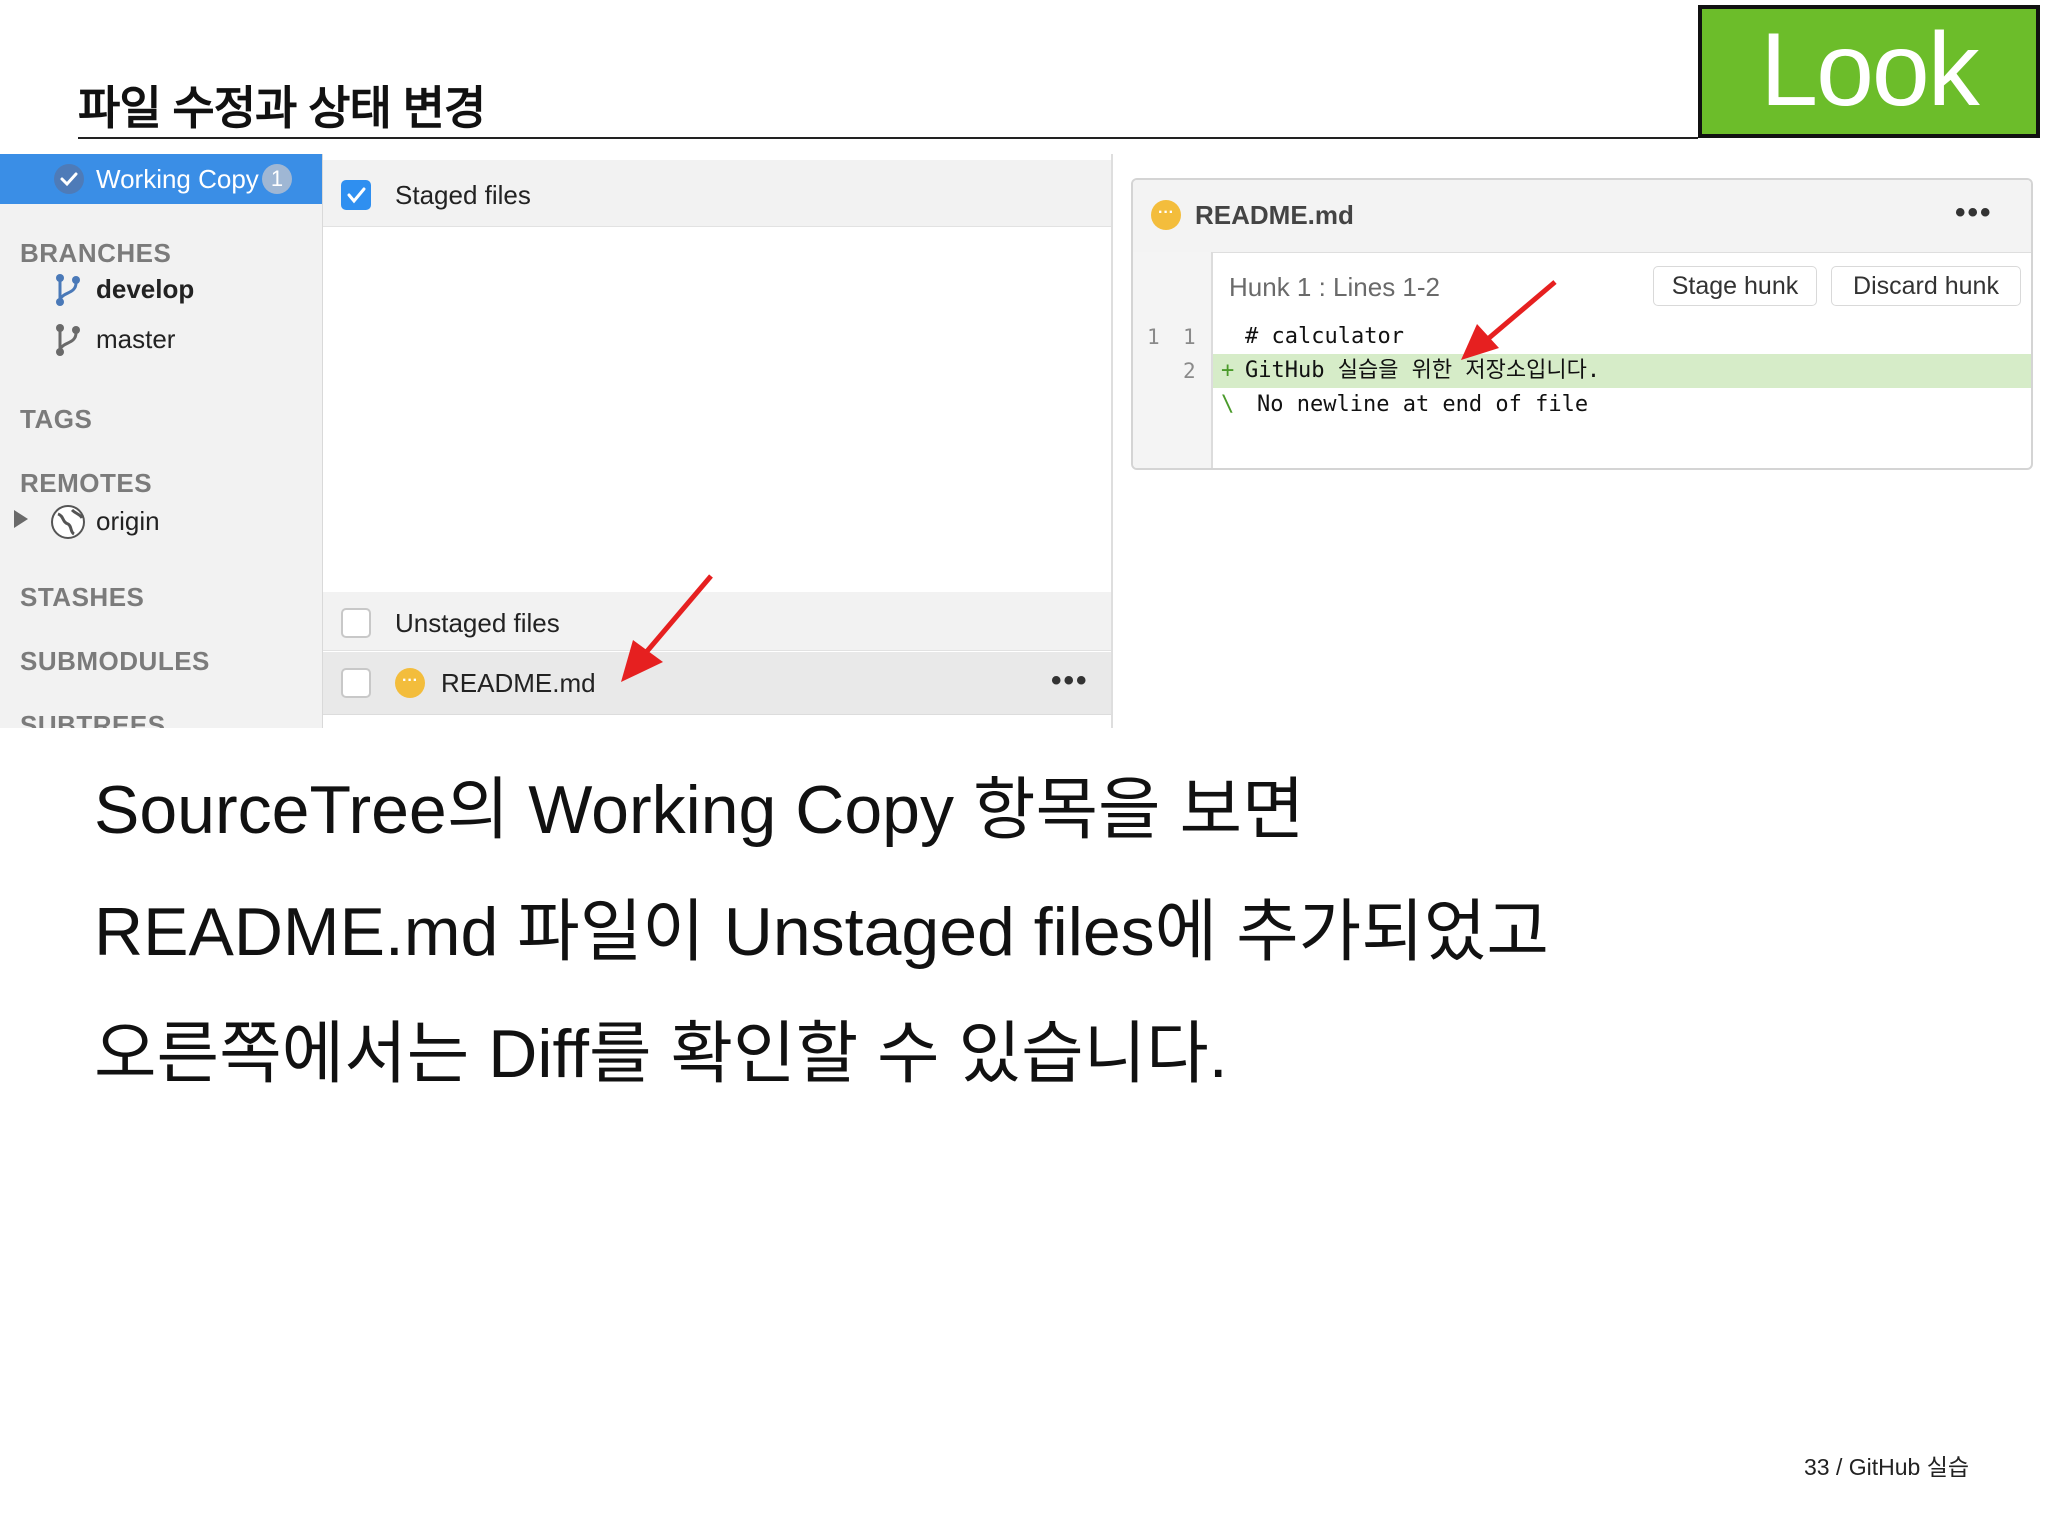  Describe the element at coordinates (356, 683) in the screenshot. I see `file-checkbox` at that location.